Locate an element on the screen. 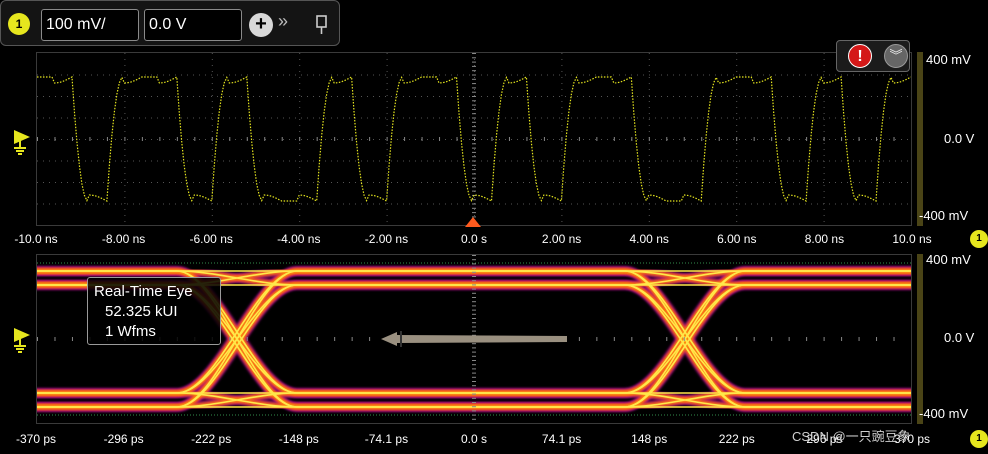 The image size is (988, 454). channel-badge: 1 is located at coordinates (19, 24).